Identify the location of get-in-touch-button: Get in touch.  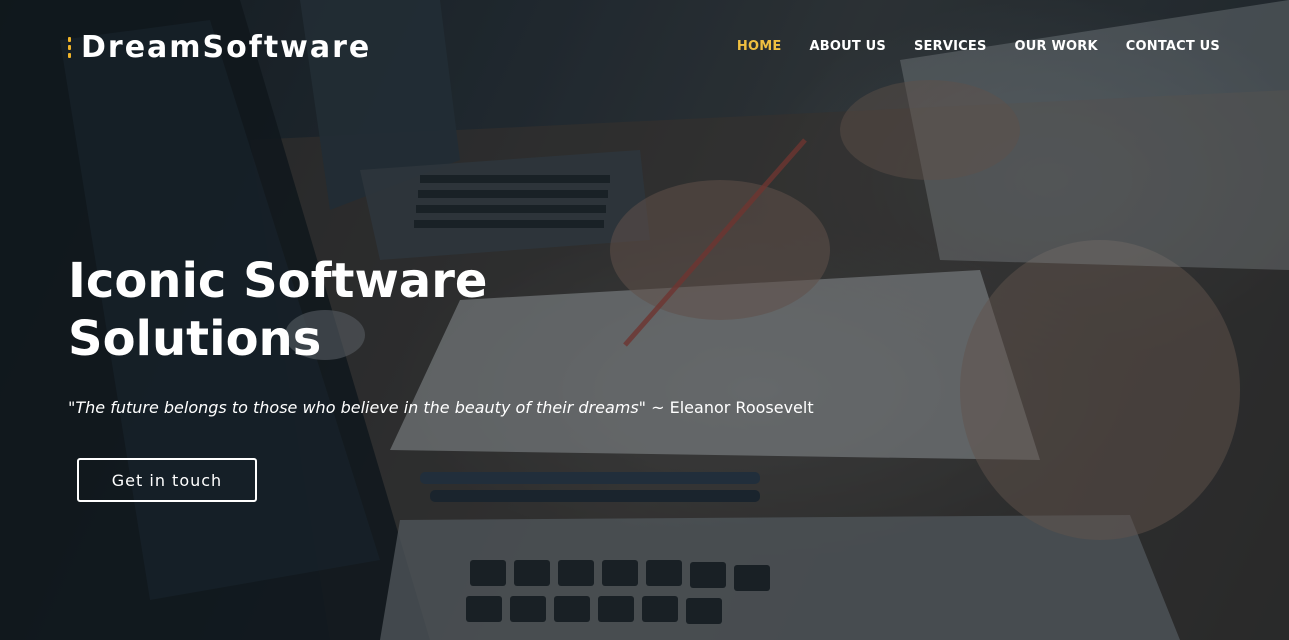
(167, 480).